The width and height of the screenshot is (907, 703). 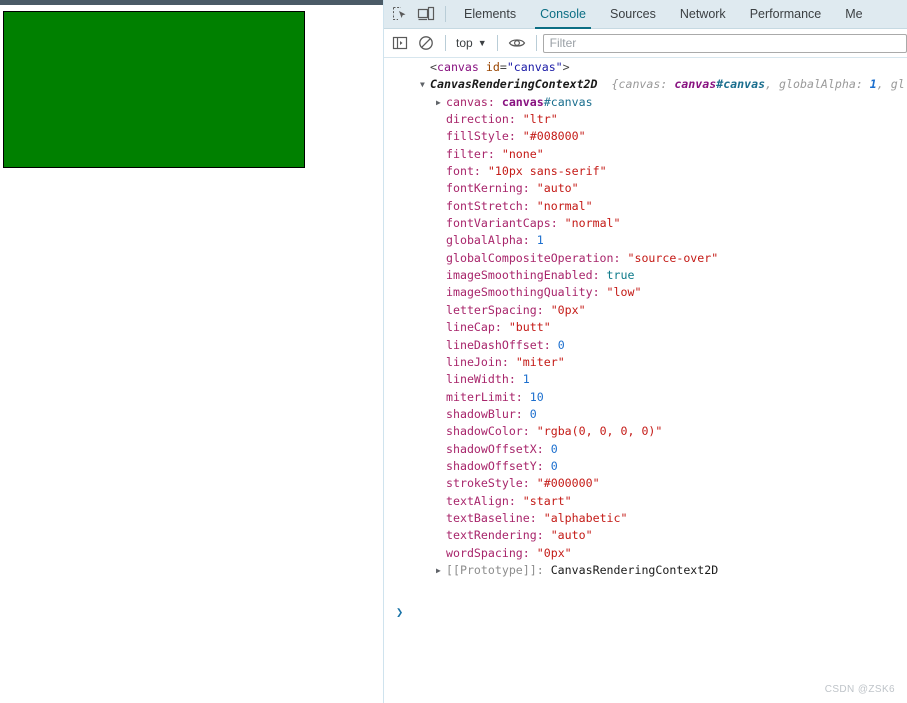 I want to click on node-id: #canvas, so click(x=568, y=101).